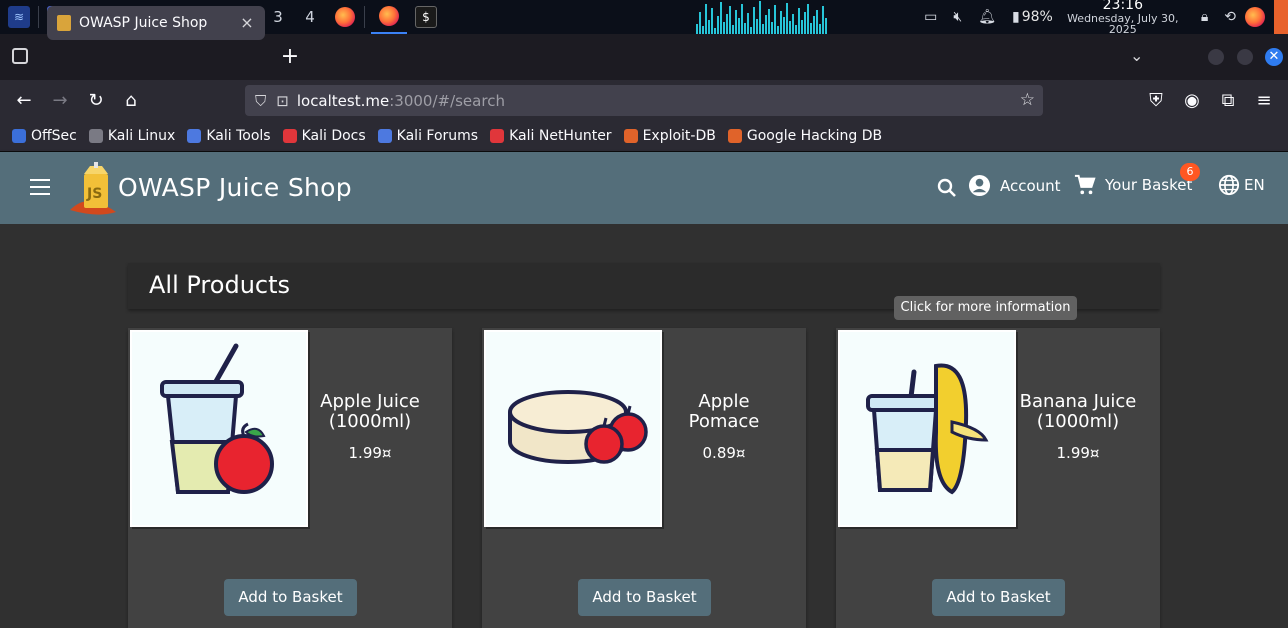 The height and width of the screenshot is (628, 1288). Describe the element at coordinates (447, 100) in the screenshot. I see `url-path: :3000/#/search` at that location.